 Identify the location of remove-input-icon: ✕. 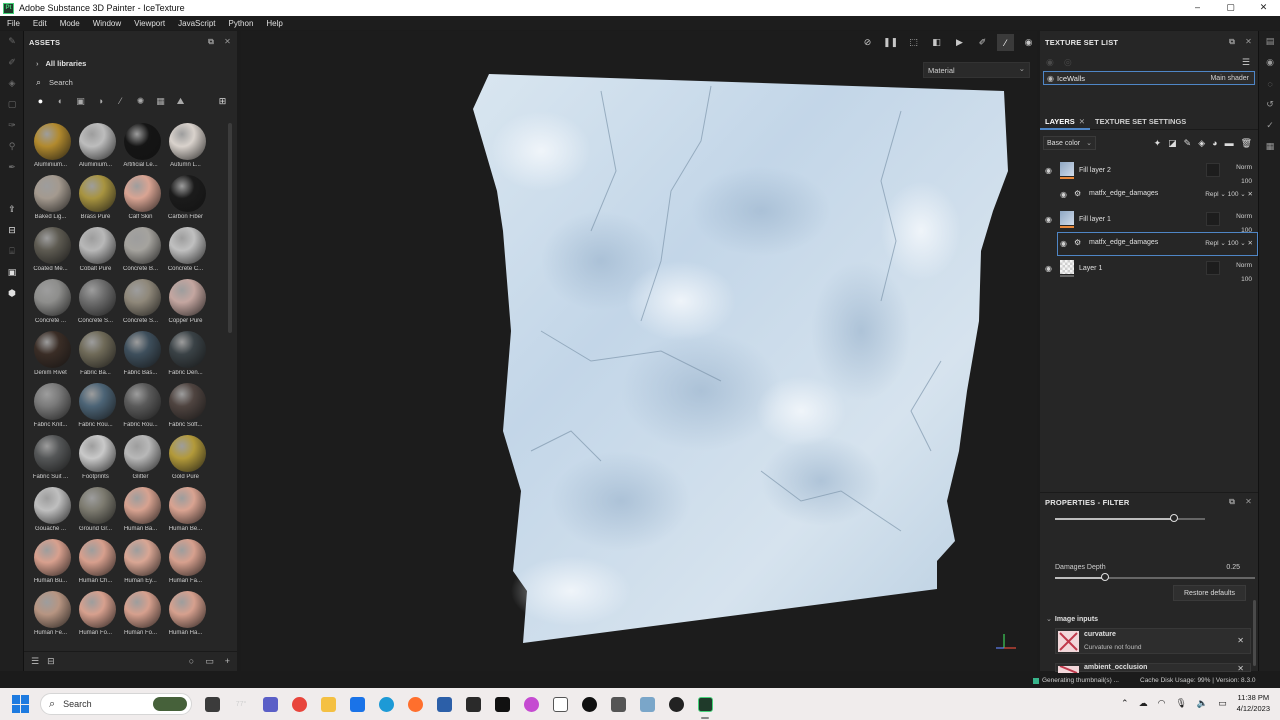
(1240, 668).